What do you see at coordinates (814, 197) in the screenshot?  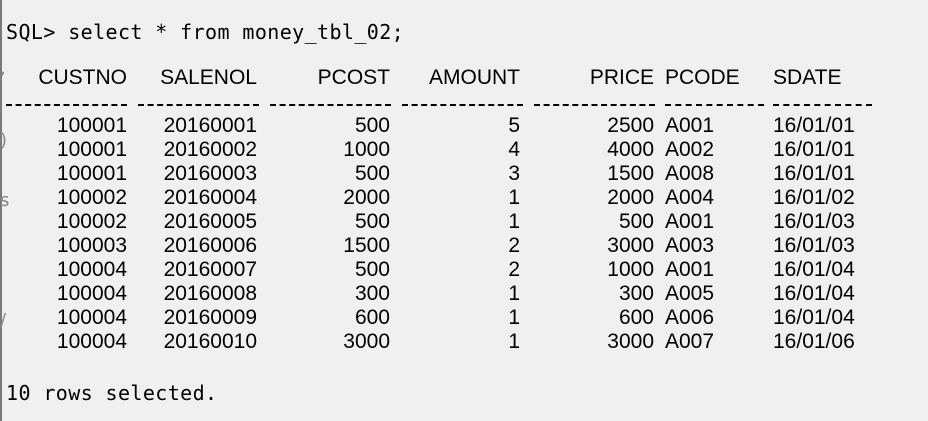 I see `cell-sdate: 16/01/02` at bounding box center [814, 197].